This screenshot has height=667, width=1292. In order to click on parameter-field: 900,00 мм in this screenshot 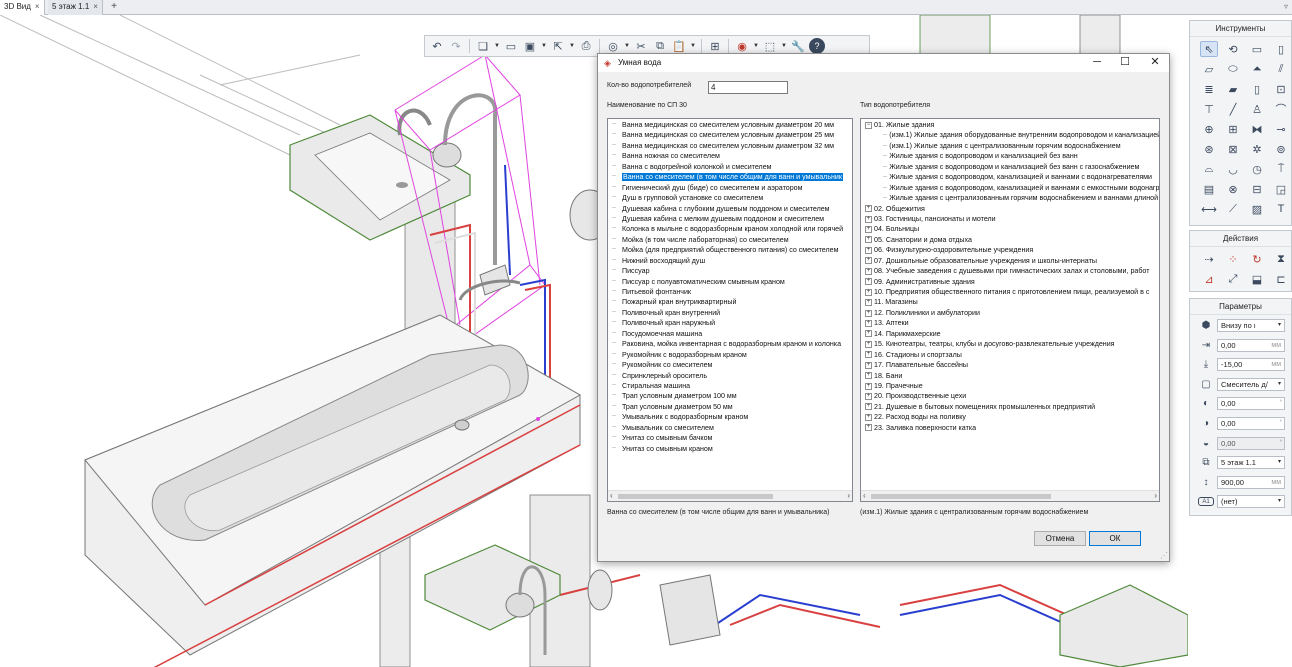, I will do `click(1251, 482)`.